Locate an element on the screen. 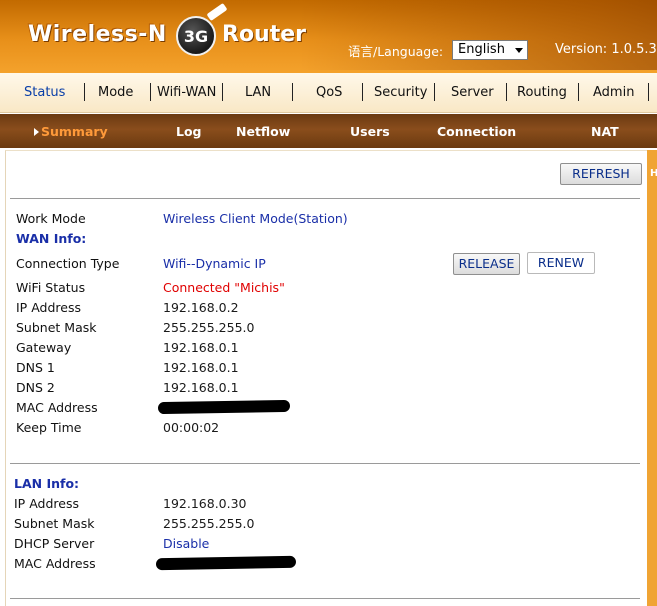 The width and height of the screenshot is (657, 606). wan-connection-type-label: Connection Type is located at coordinates (68, 263).